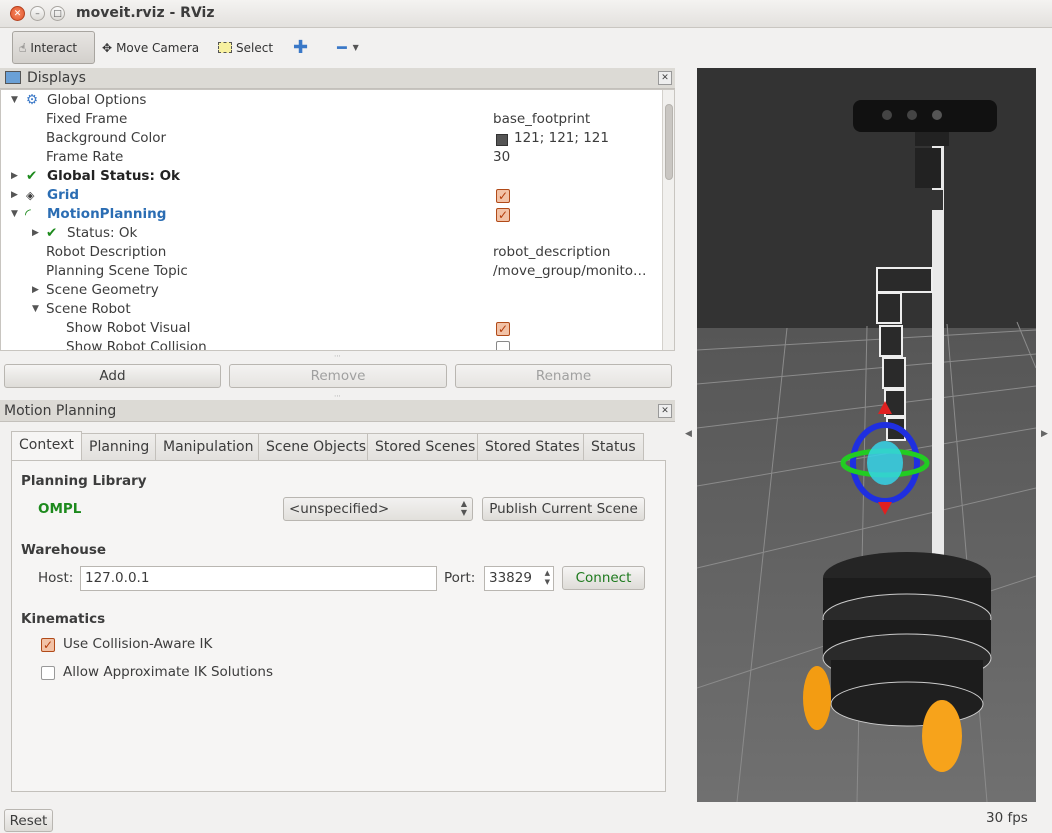 This screenshot has width=1052, height=833. Describe the element at coordinates (225, 47) in the screenshot. I see `select-rect-icon` at that location.